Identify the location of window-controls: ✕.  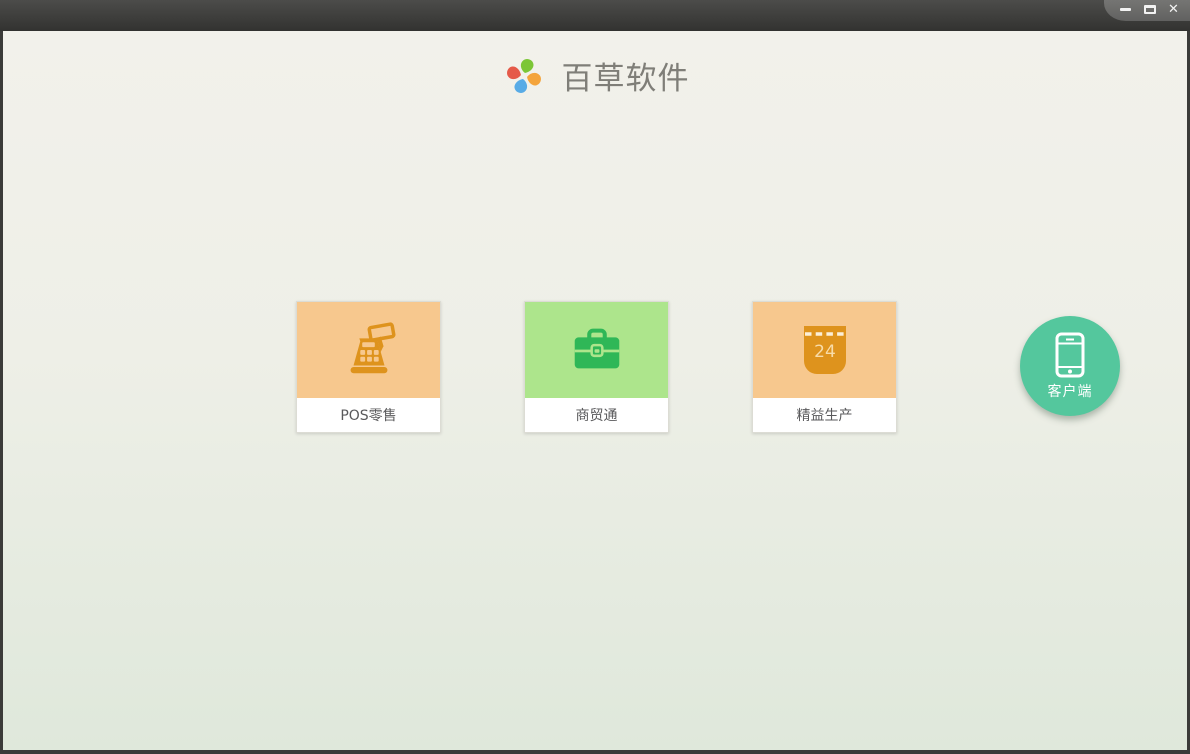
(1147, 10).